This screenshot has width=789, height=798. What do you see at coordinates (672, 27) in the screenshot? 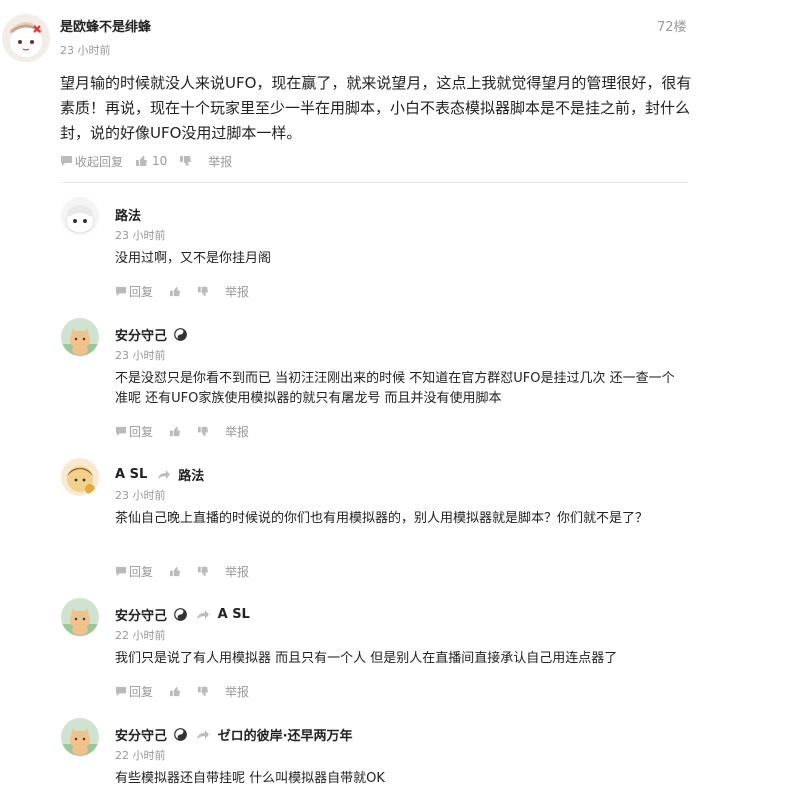
I see `floor-number: 72楼` at bounding box center [672, 27].